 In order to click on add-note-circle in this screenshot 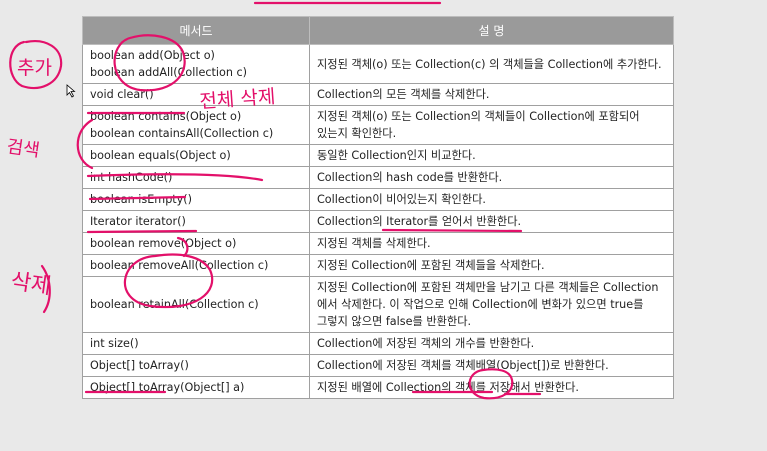, I will do `click(36, 65)`.